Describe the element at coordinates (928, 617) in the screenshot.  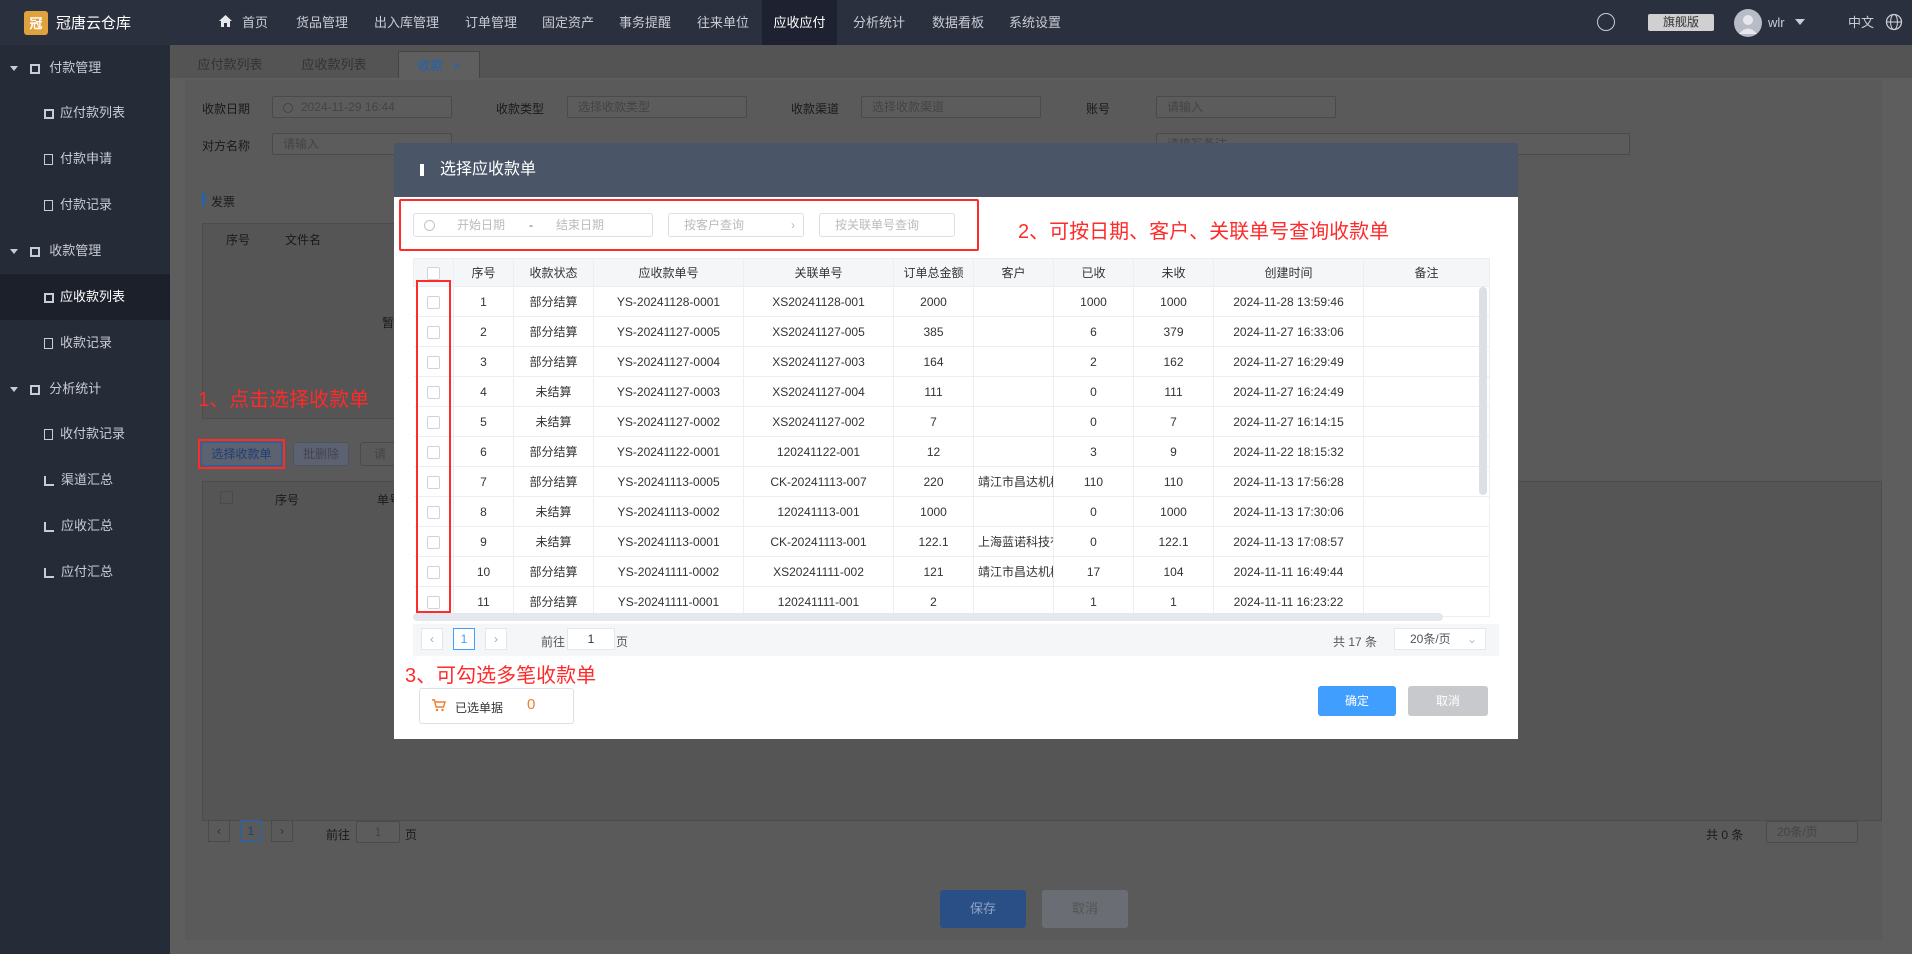
I see `table-horizontal-scrollbar` at that location.